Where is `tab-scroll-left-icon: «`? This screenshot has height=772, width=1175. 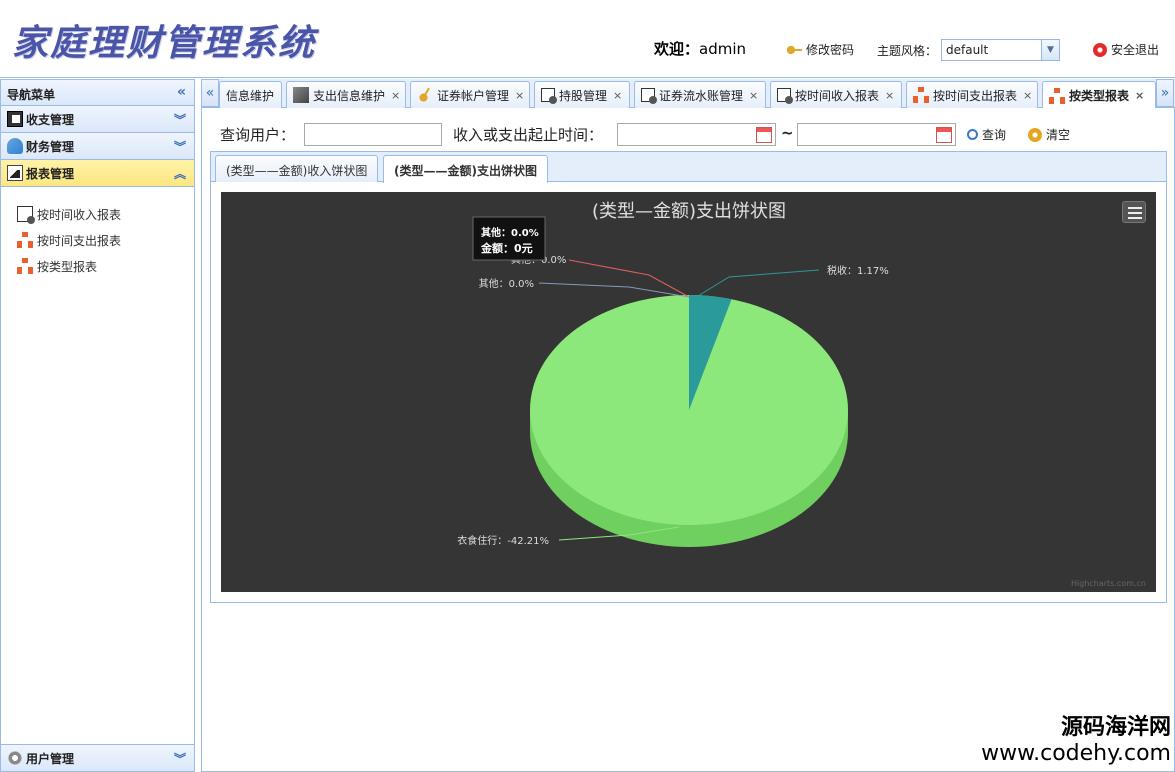
tab-scroll-left-icon: « is located at coordinates (210, 93).